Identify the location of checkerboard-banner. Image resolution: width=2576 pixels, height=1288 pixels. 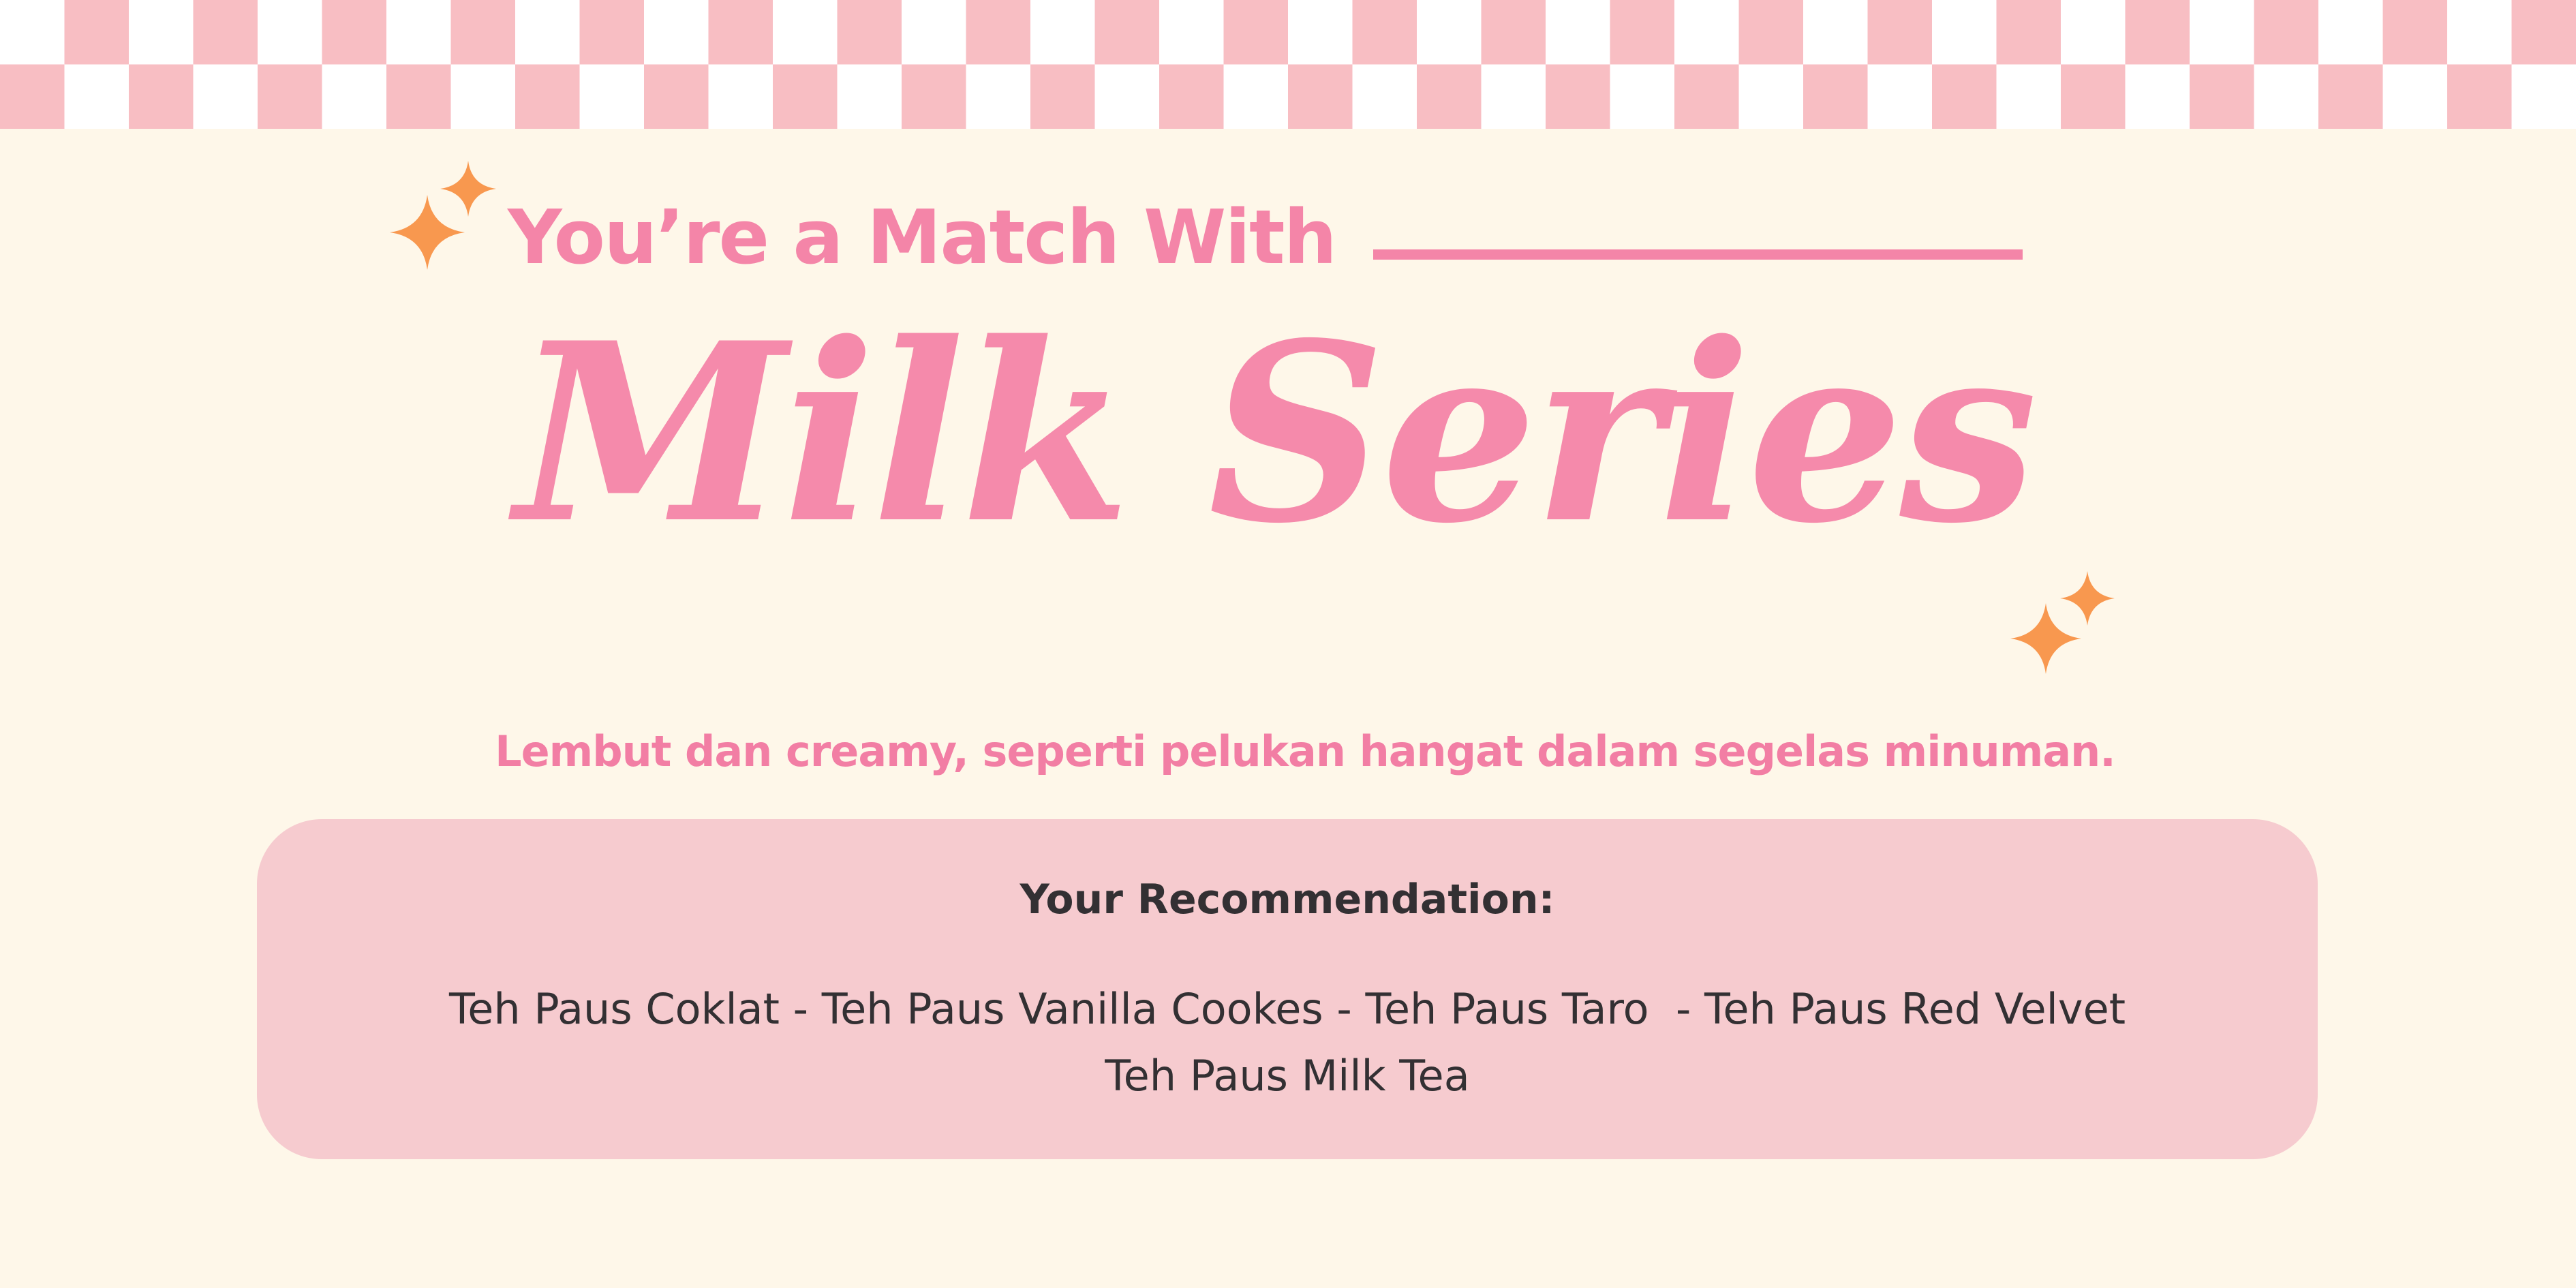
(1288, 64).